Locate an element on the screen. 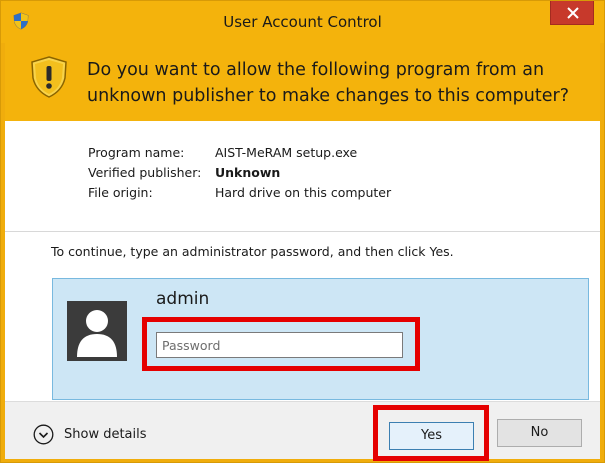 This screenshot has width=605, height=463. user-icon is located at coordinates (97, 333).